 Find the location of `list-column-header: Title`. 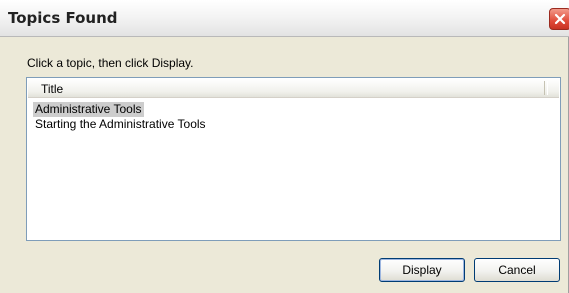

list-column-header: Title is located at coordinates (293, 88).